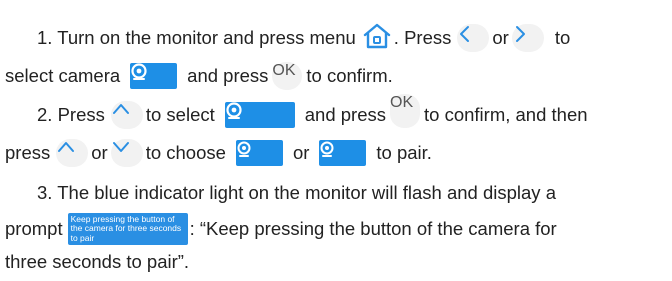 This screenshot has height=281, width=672. What do you see at coordinates (422, 37) in the screenshot?
I see `step1-text-b: . Press` at bounding box center [422, 37].